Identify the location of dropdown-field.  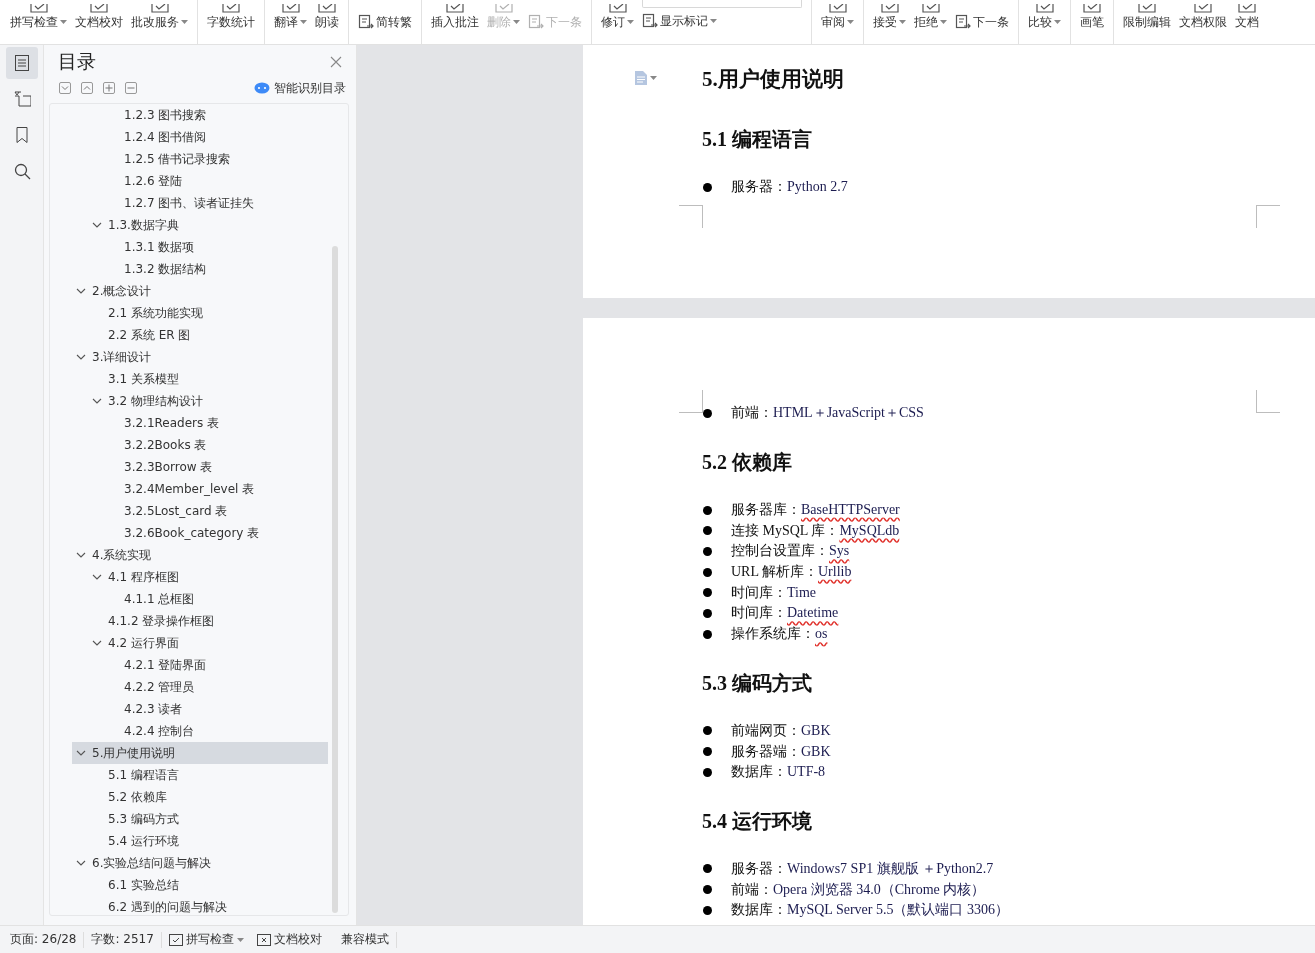
(722, 4).